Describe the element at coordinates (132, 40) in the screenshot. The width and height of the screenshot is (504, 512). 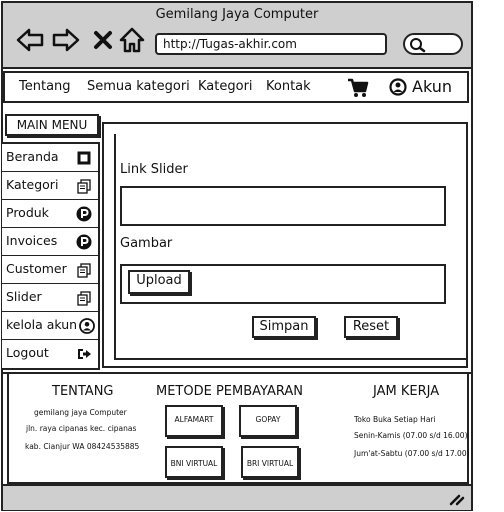
I see `home-icon` at that location.